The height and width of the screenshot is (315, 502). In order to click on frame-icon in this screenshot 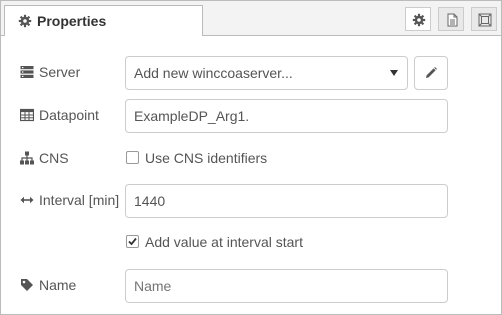, I will do `click(485, 20)`.